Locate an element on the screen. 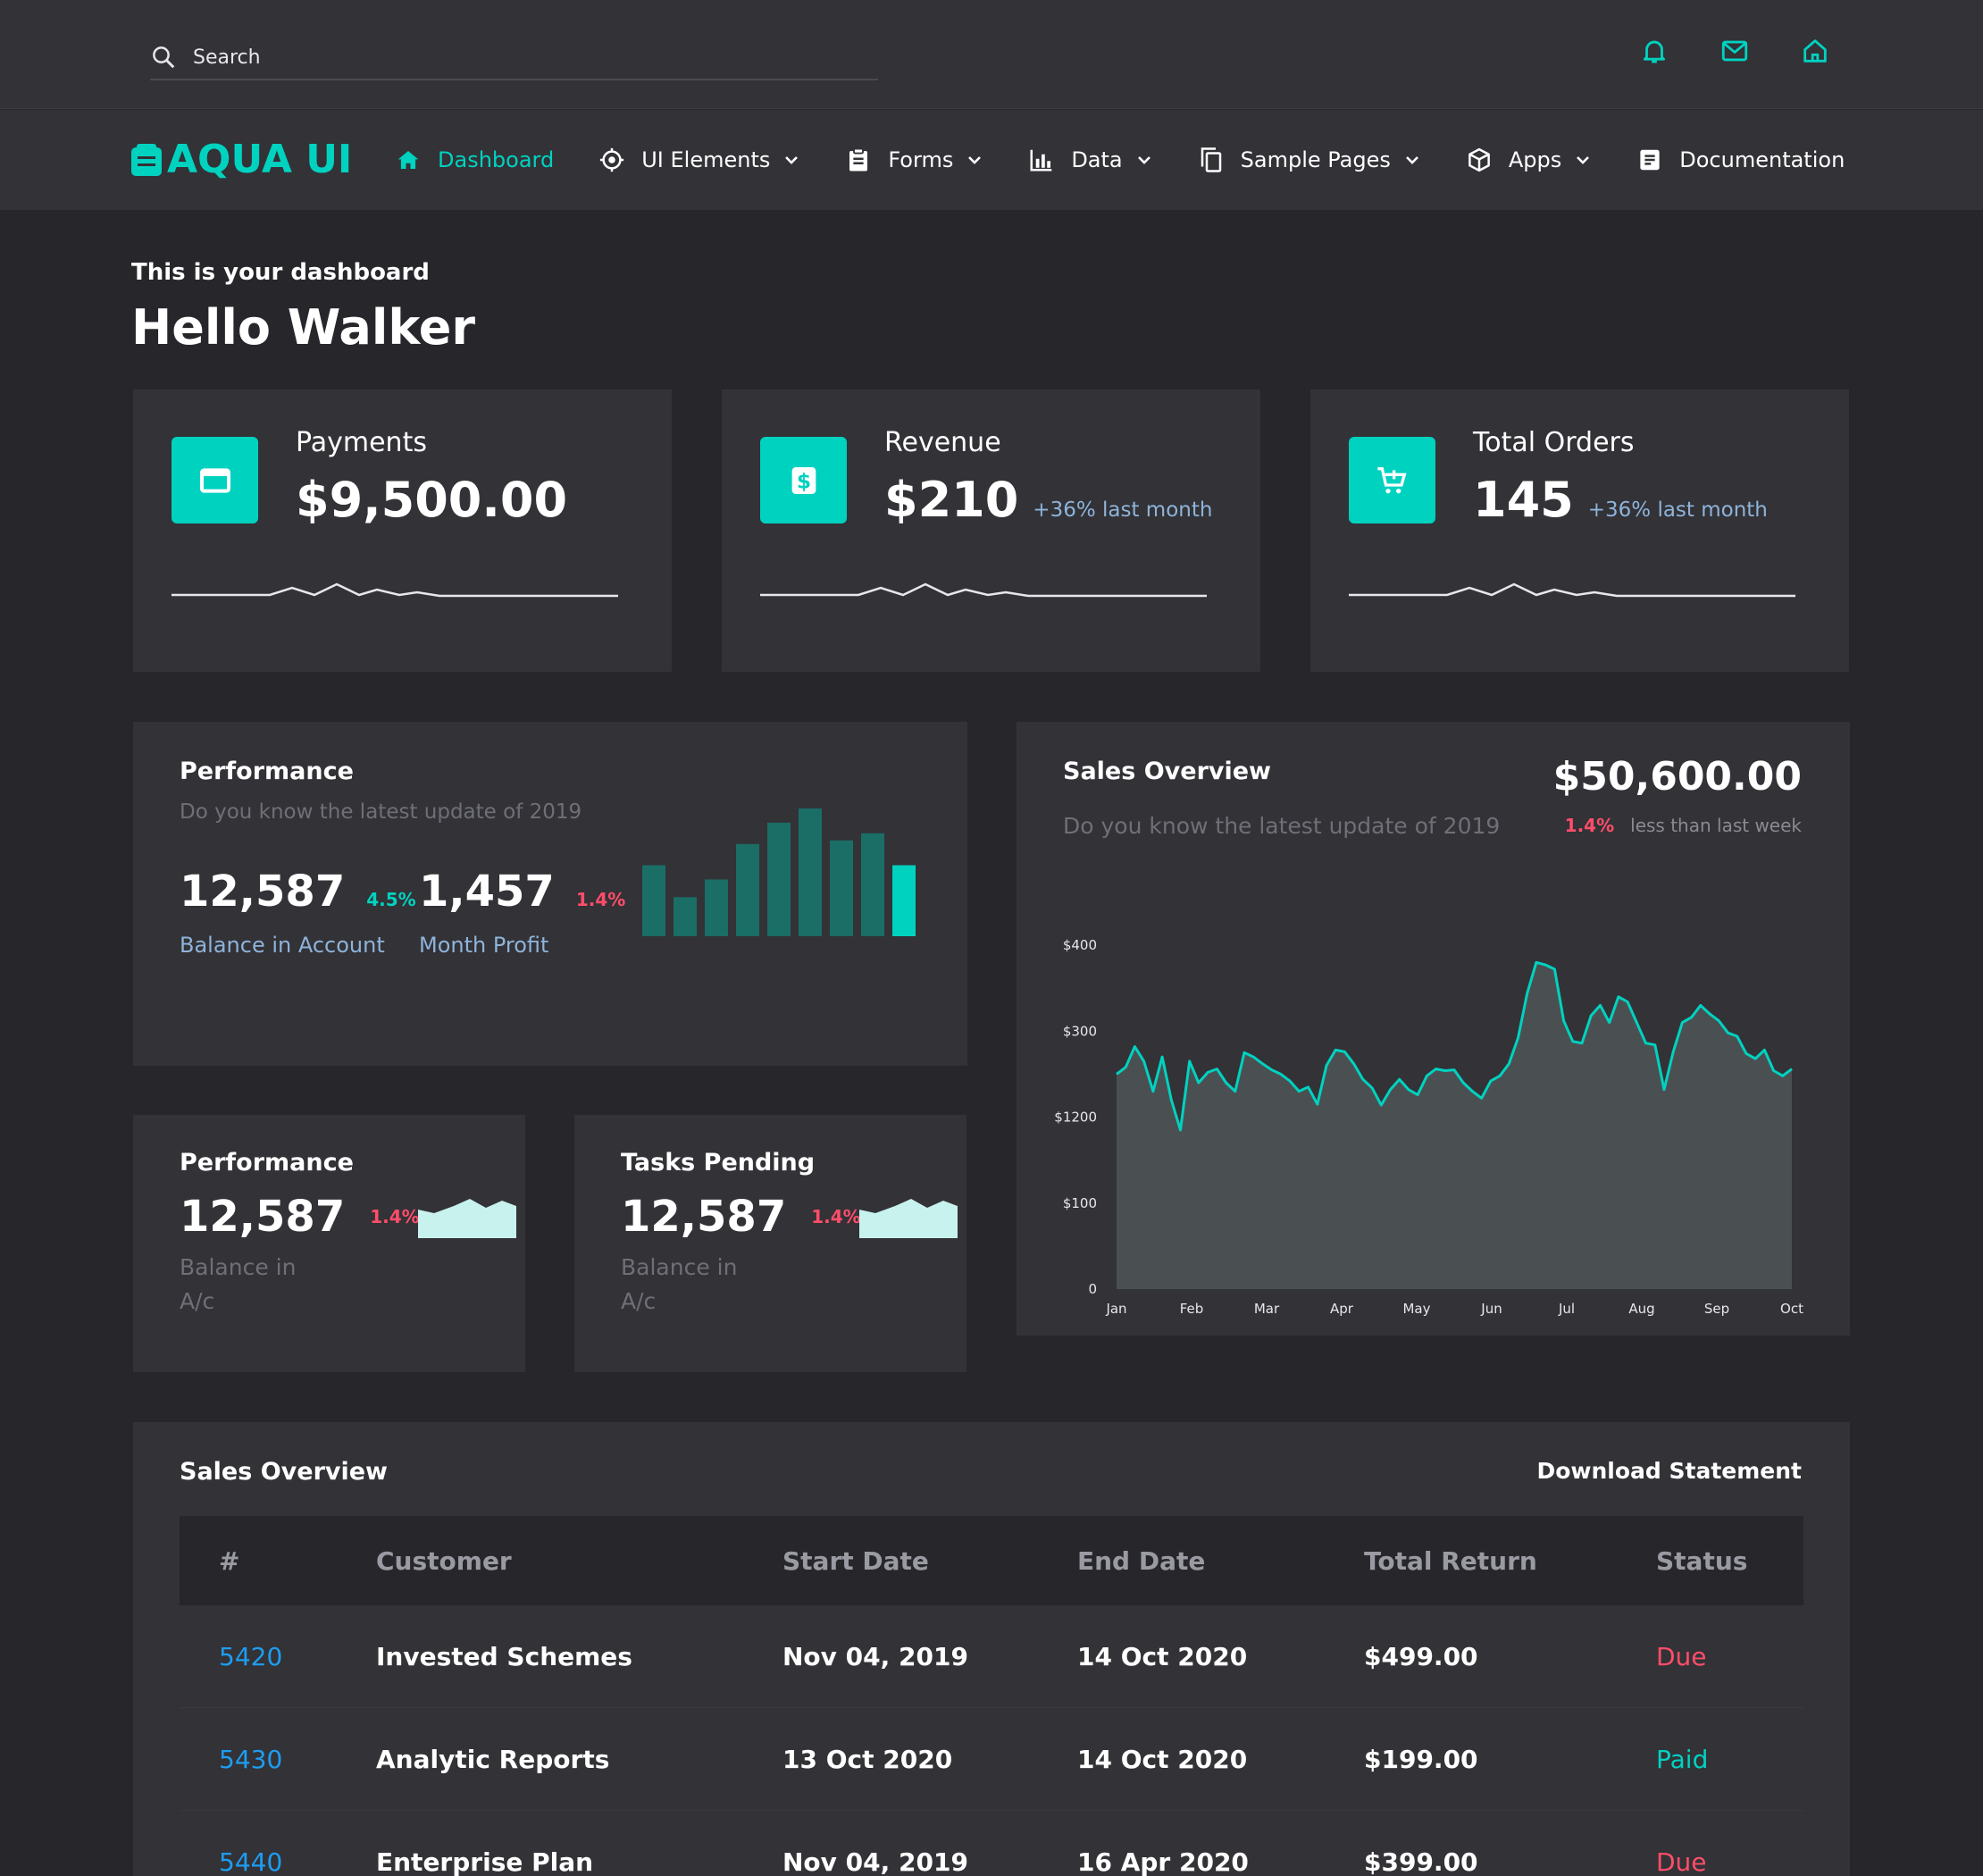 The width and height of the screenshot is (1983, 1876). y-tick-label: $100 is located at coordinates (1080, 1203).